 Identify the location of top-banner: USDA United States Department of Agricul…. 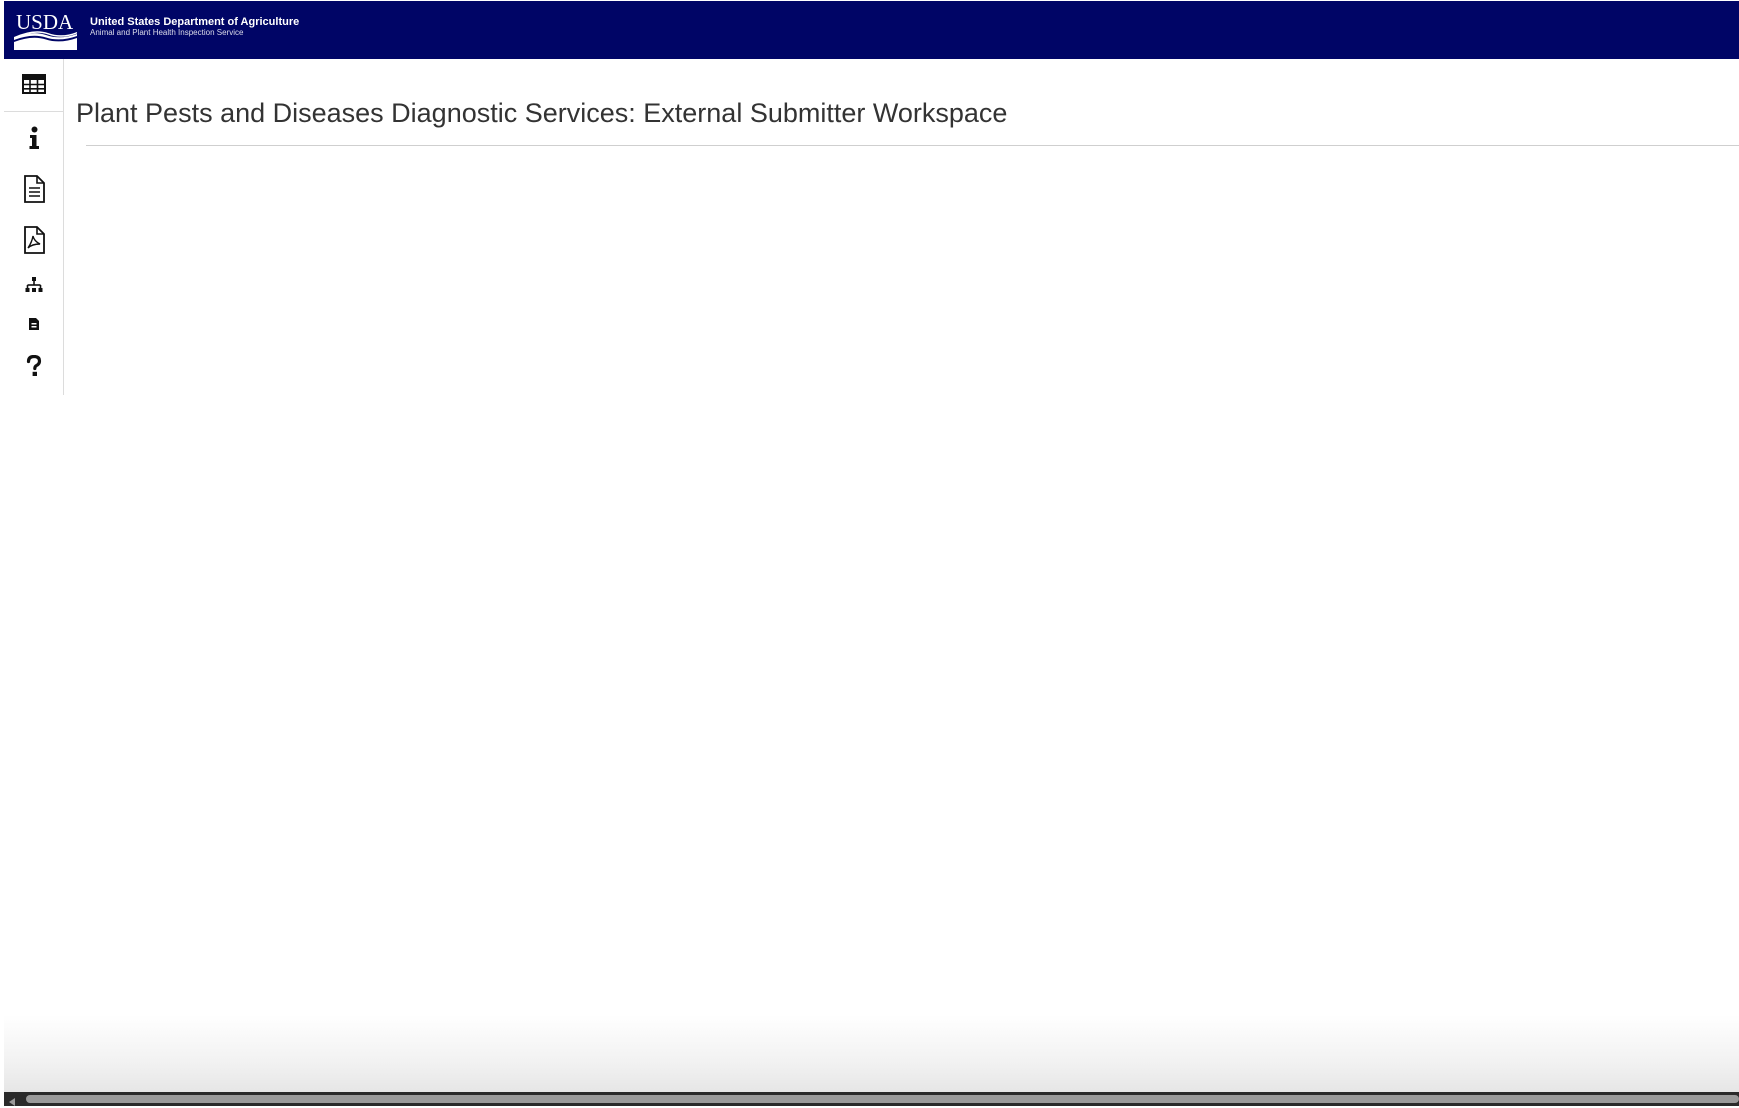
(871, 30).